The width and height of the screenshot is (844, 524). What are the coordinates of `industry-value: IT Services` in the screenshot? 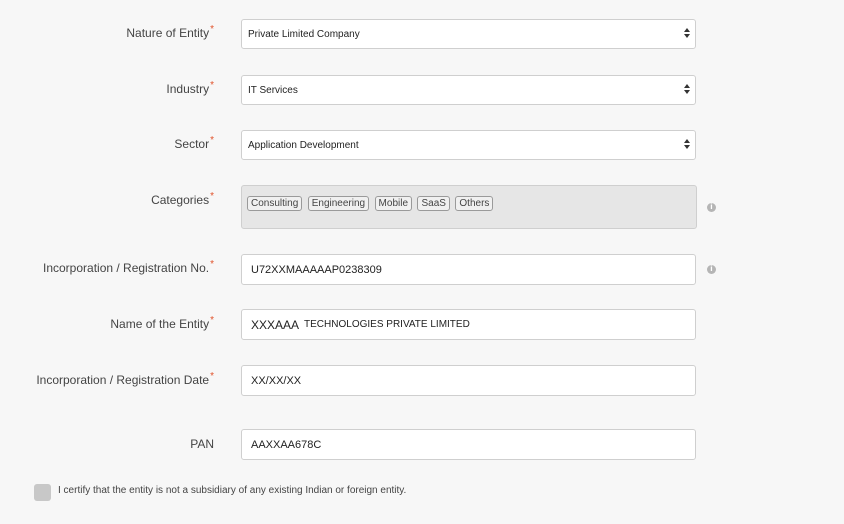 It's located at (273, 90).